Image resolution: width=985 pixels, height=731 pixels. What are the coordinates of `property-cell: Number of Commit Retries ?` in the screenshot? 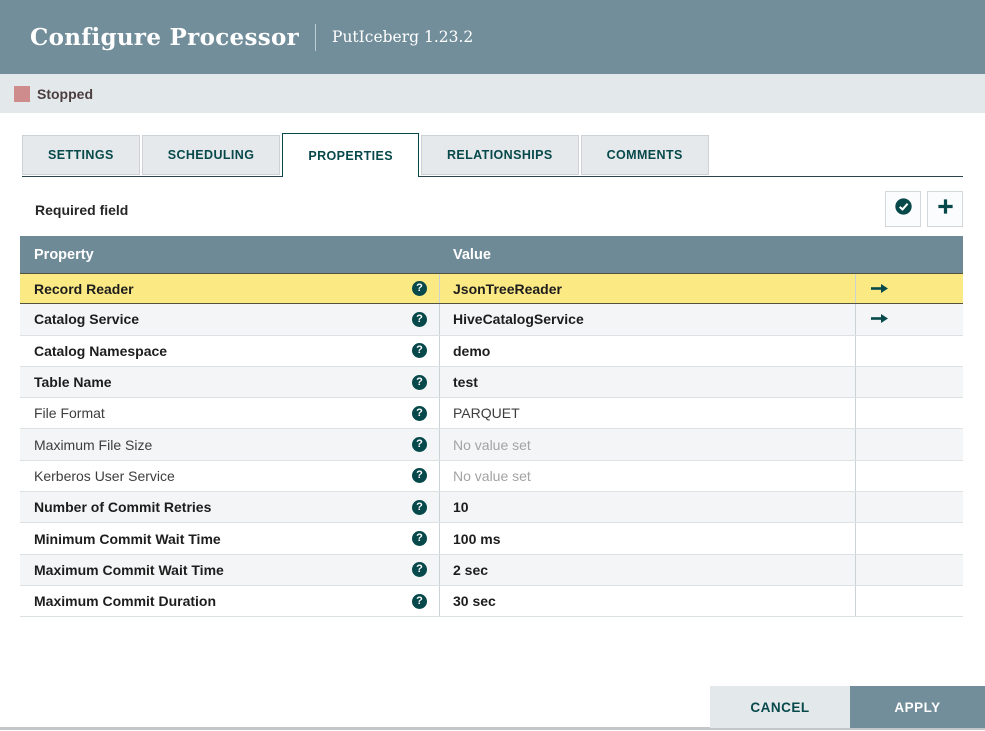 It's located at (230, 507).